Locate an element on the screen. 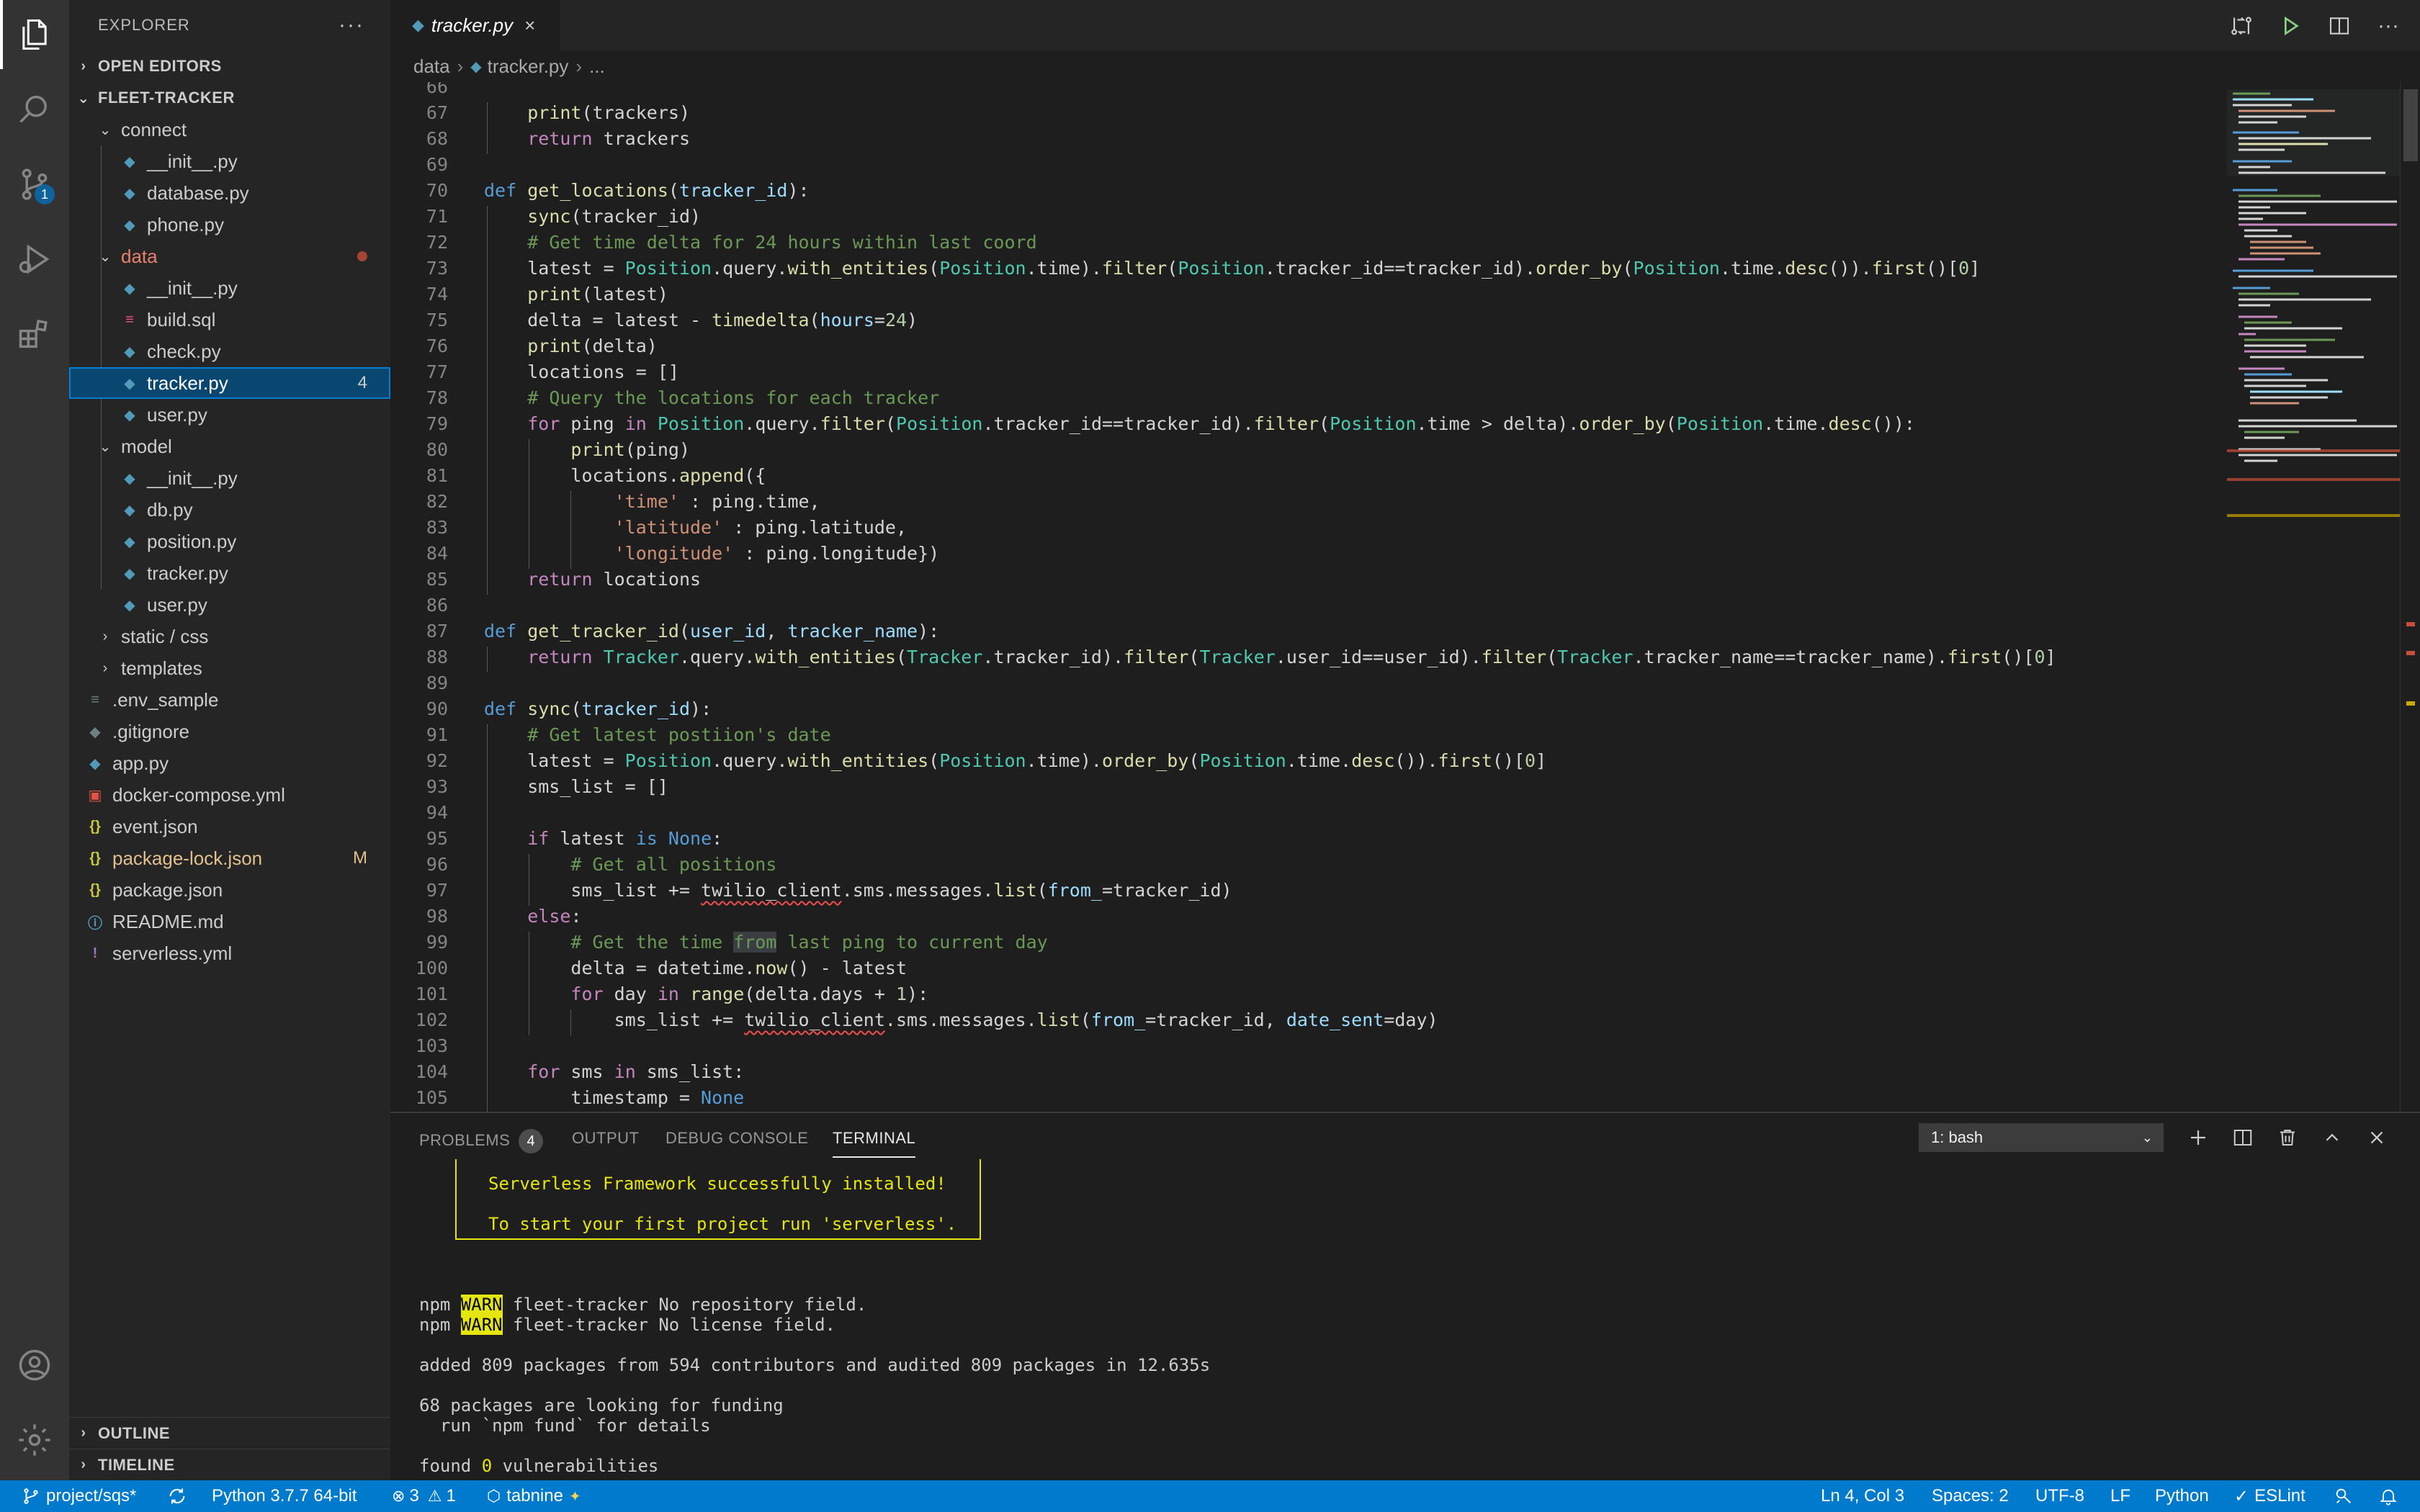 Image resolution: width=2420 pixels, height=1512 pixels. file-item: ◆ check.py is located at coordinates (230, 351).